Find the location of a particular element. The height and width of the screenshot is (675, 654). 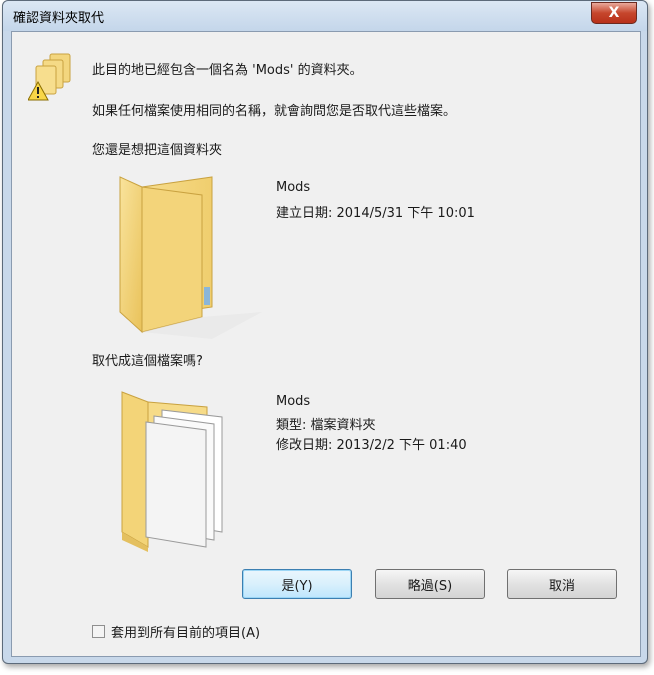

message-exists: 此目的地已經包含一個名為 'Mods' 的資料夾。 is located at coordinates (227, 70).